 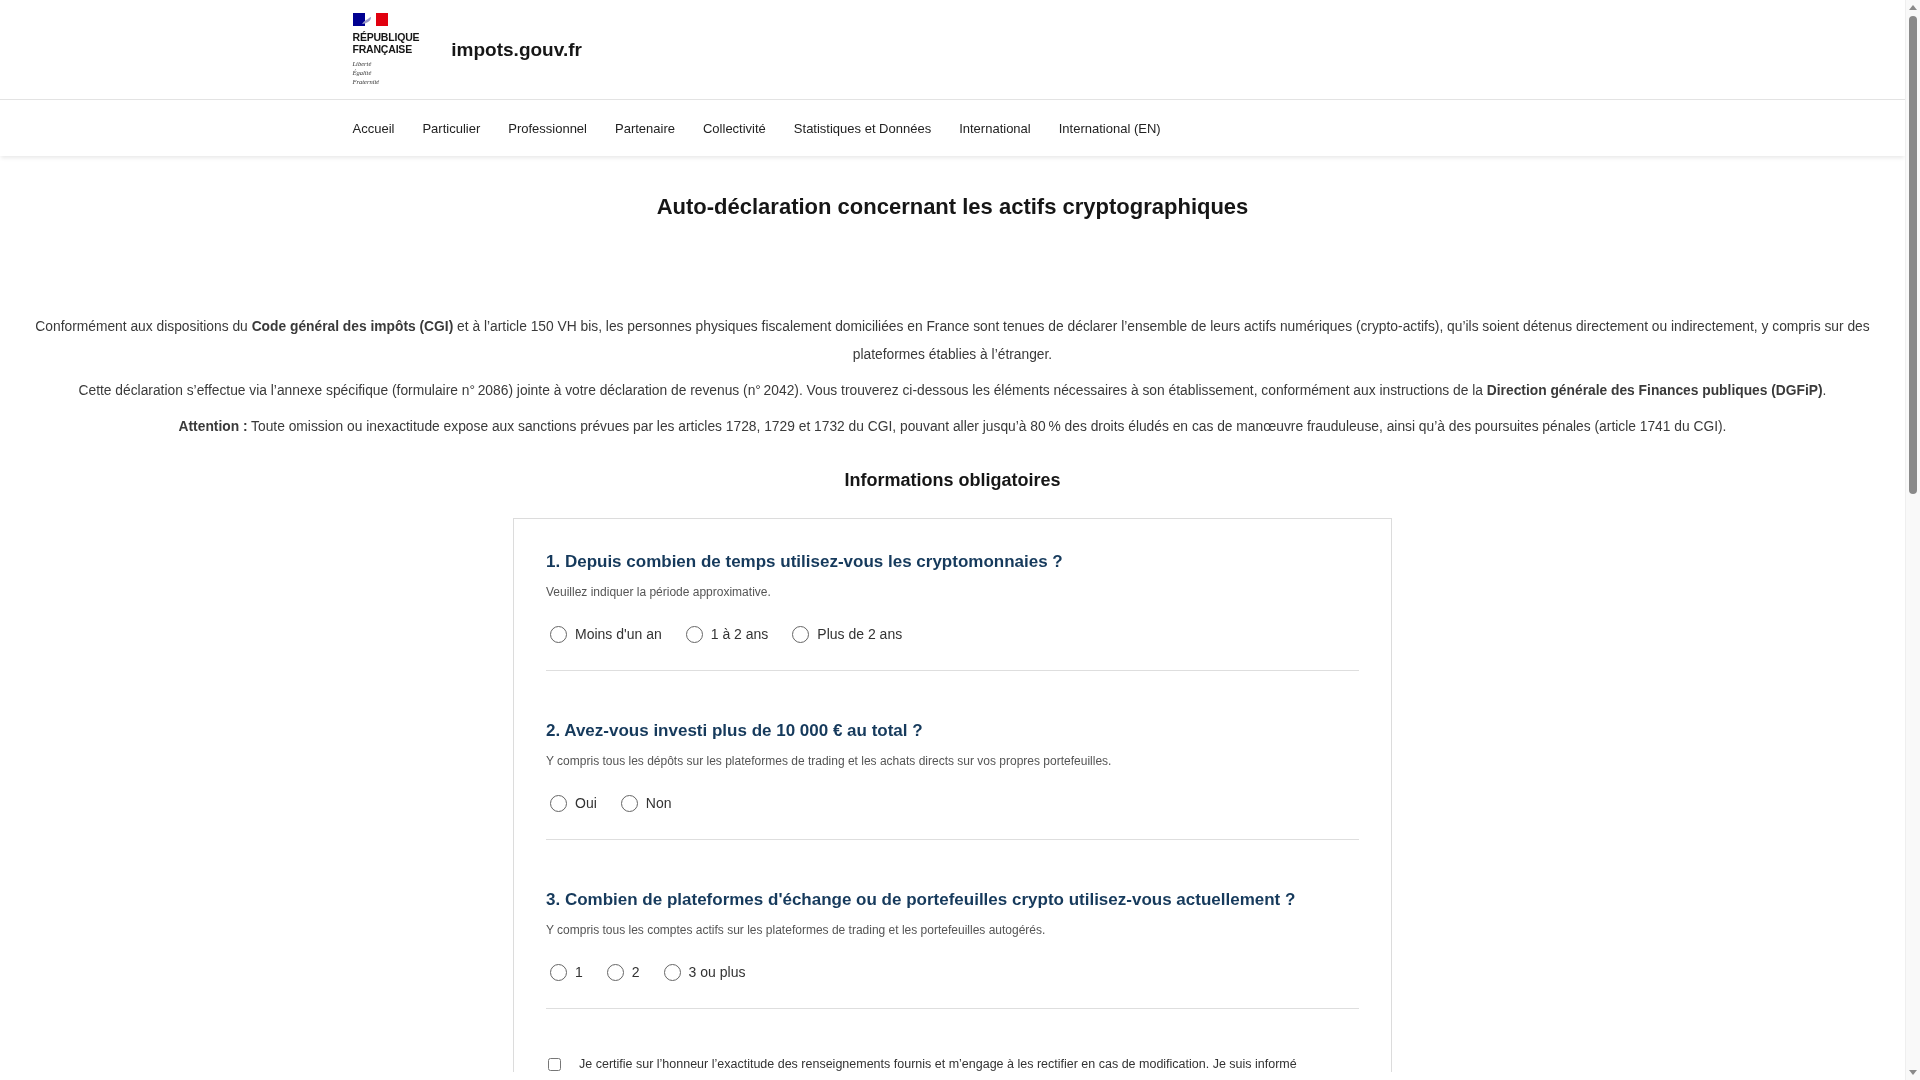 I want to click on nav-link: Statistiques et Données, so click(x=862, y=128).